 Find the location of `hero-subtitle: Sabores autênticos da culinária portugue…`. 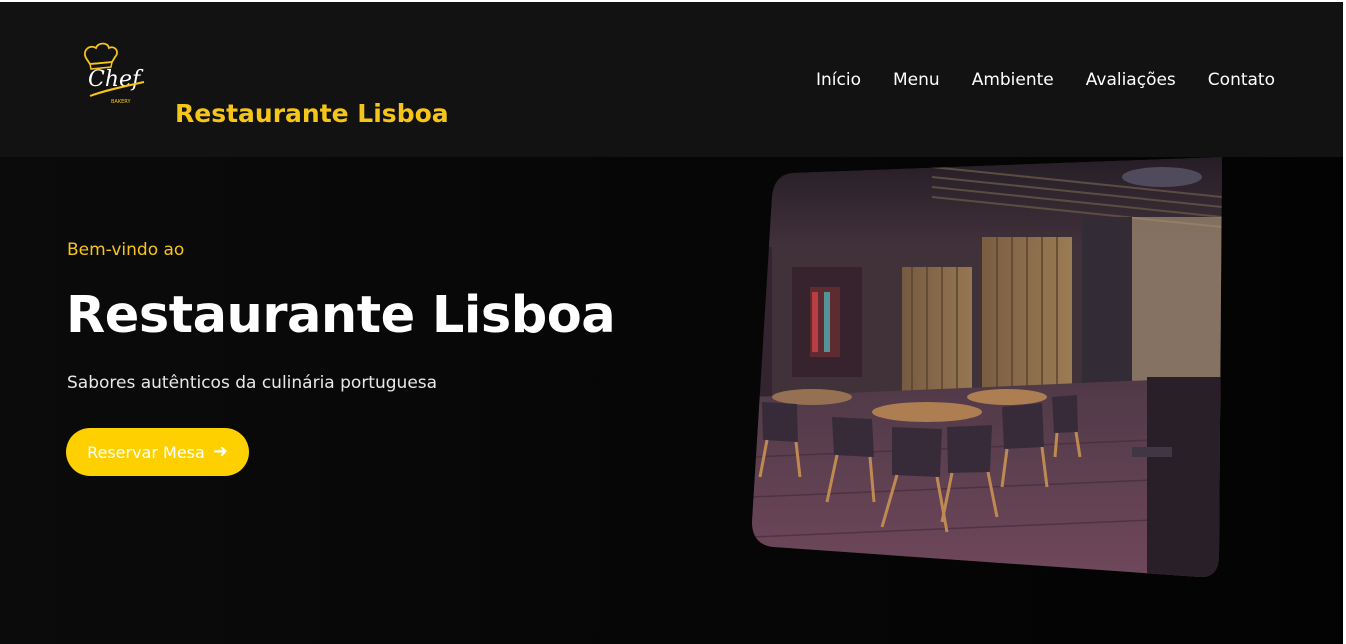

hero-subtitle: Sabores autênticos da culinária portugue… is located at coordinates (252, 383).